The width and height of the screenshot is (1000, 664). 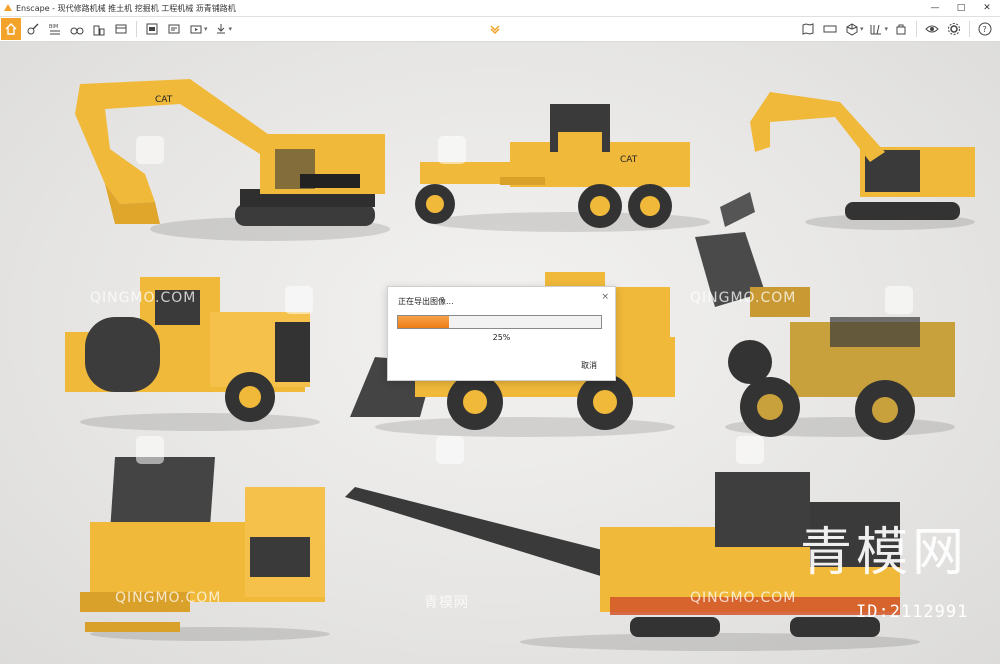 I want to click on batch-render-button, so click(x=174, y=29).